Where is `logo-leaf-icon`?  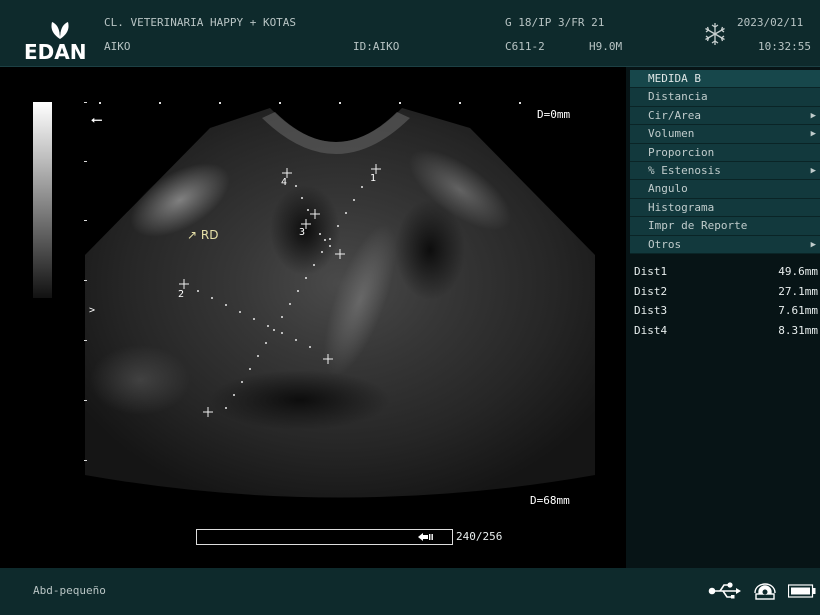 logo-leaf-icon is located at coordinates (60, 29).